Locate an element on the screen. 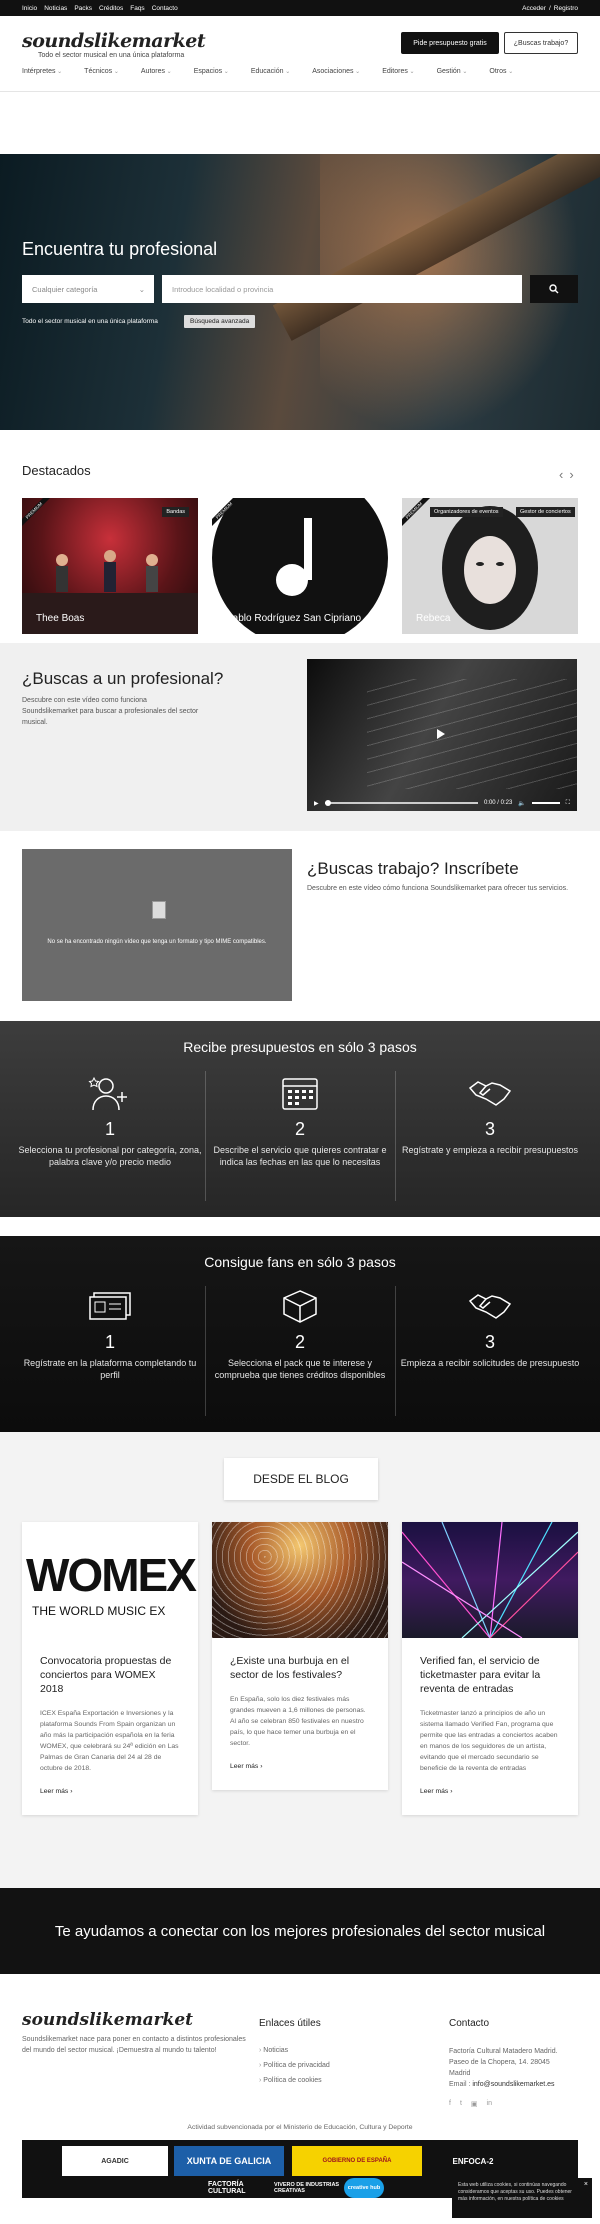 Image resolution: width=600 pixels, height=2224 pixels. find-pro-title: ¿Buscas a un profesional? is located at coordinates (123, 678).